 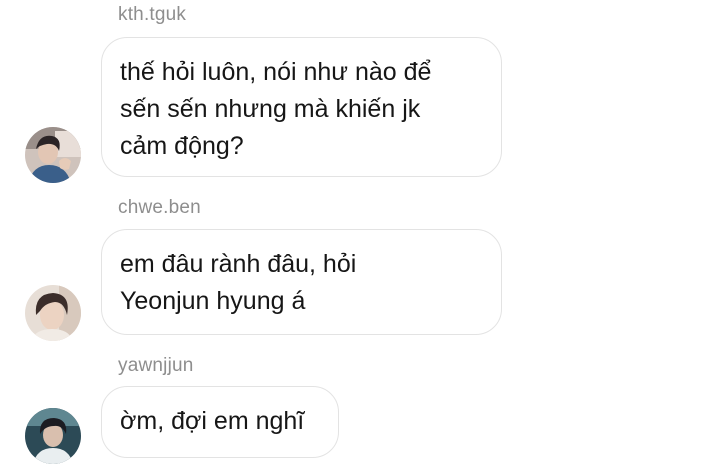 I want to click on sender-username: yawnjjun, so click(x=156, y=366).